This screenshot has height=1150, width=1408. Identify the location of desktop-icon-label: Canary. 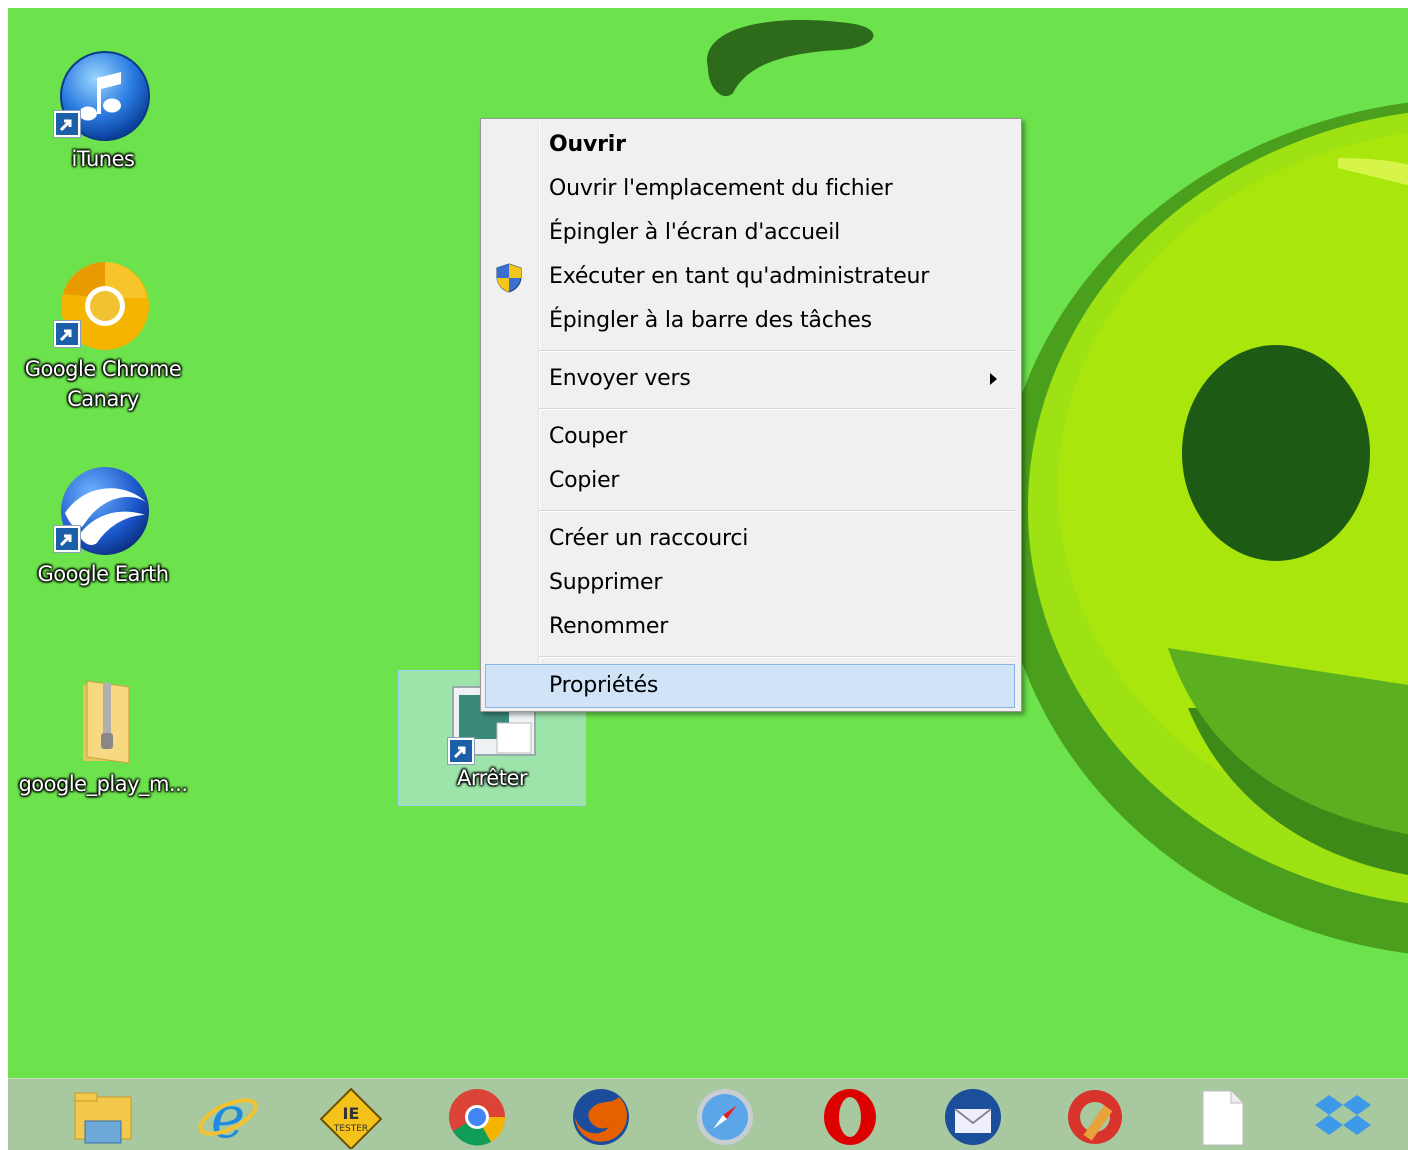
(103, 399).